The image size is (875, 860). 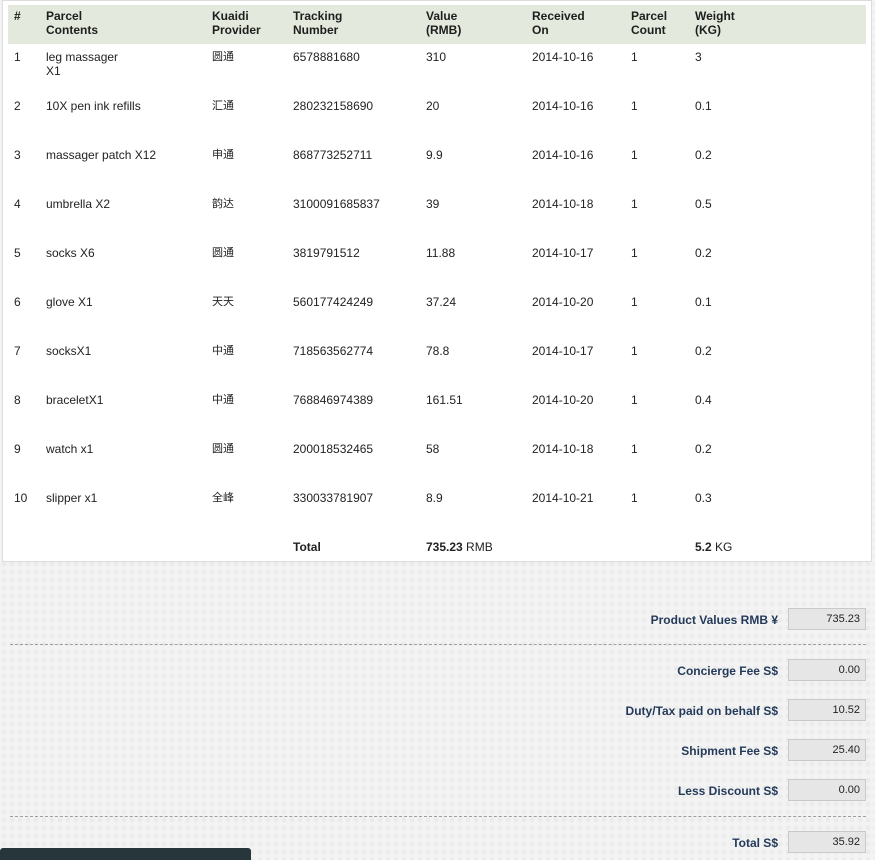 What do you see at coordinates (246, 24) in the screenshot?
I see `col-header-provider: Kuaidi Provider` at bounding box center [246, 24].